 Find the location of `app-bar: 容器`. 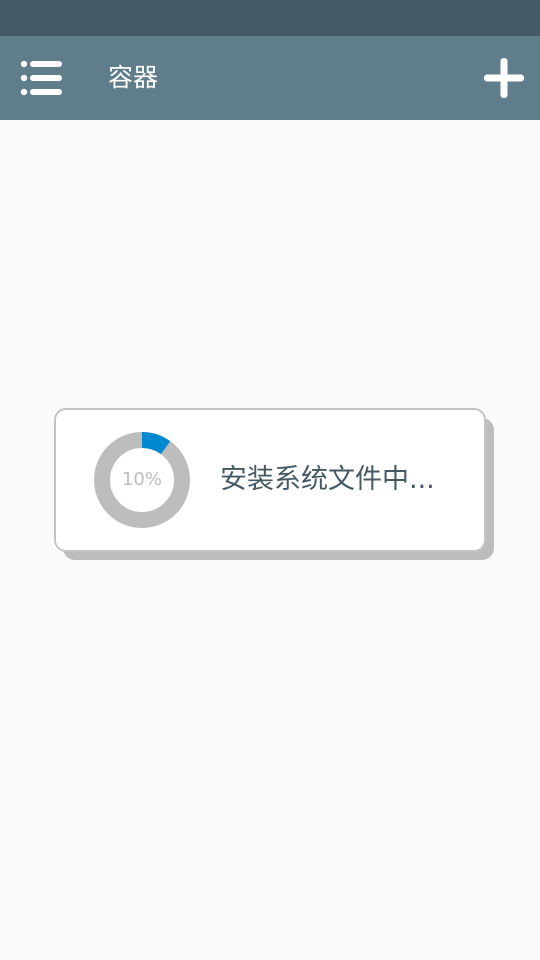

app-bar: 容器 is located at coordinates (270, 78).